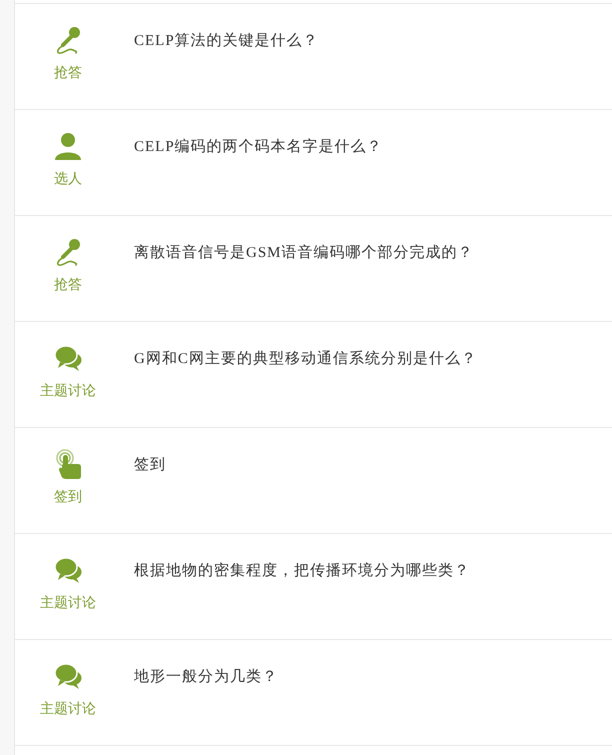  What do you see at coordinates (226, 41) in the screenshot?
I see `activity-title: CELP算法的关键是什么？` at bounding box center [226, 41].